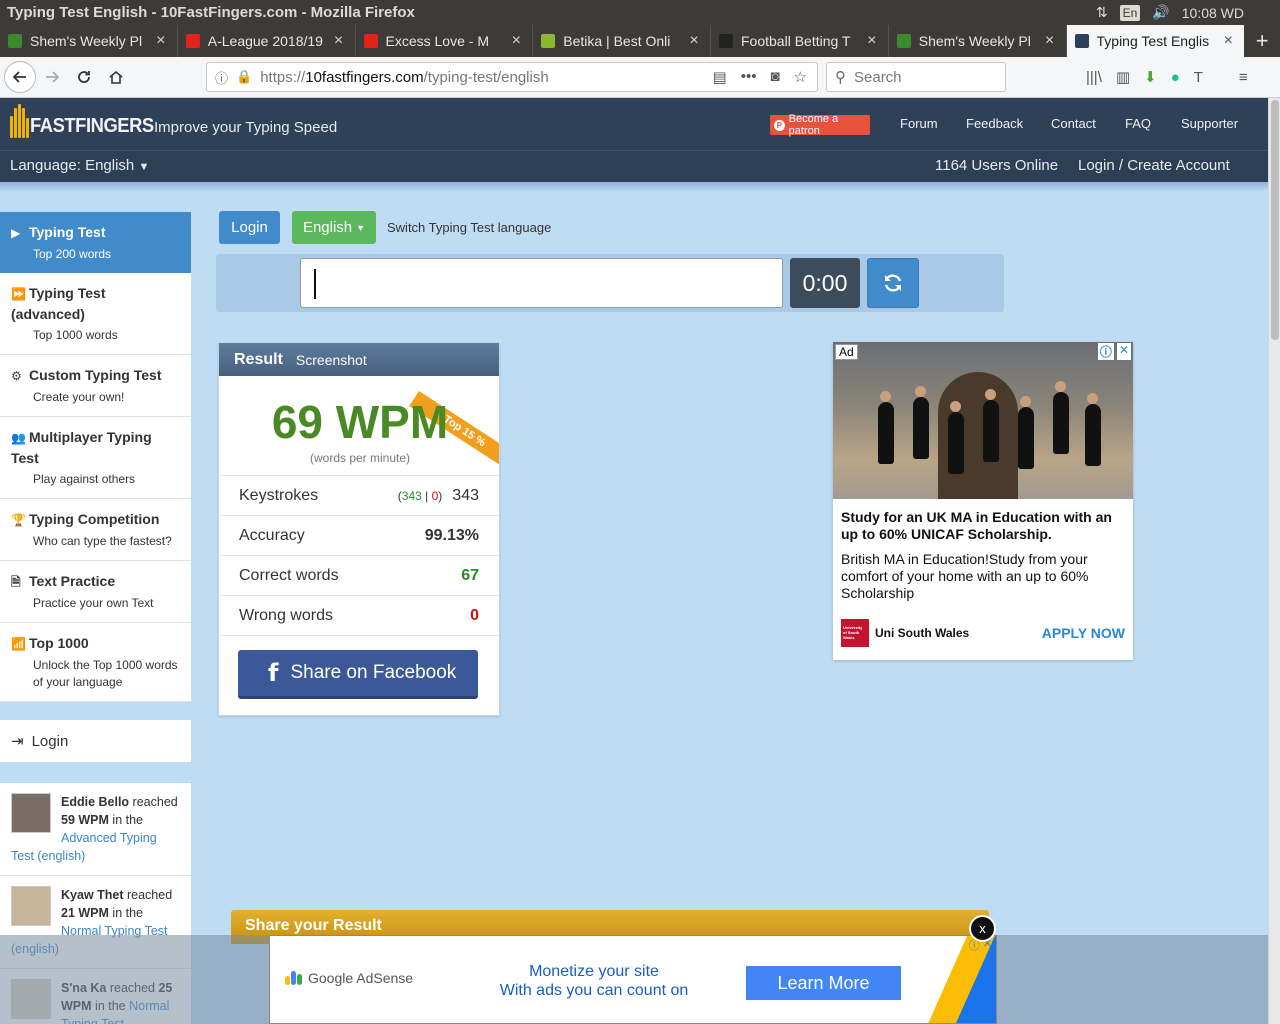 Image resolution: width=1280 pixels, height=1024 pixels. I want to click on sidebar-item: 🗎 Text Practice Practice your own Text, so click(95, 592).